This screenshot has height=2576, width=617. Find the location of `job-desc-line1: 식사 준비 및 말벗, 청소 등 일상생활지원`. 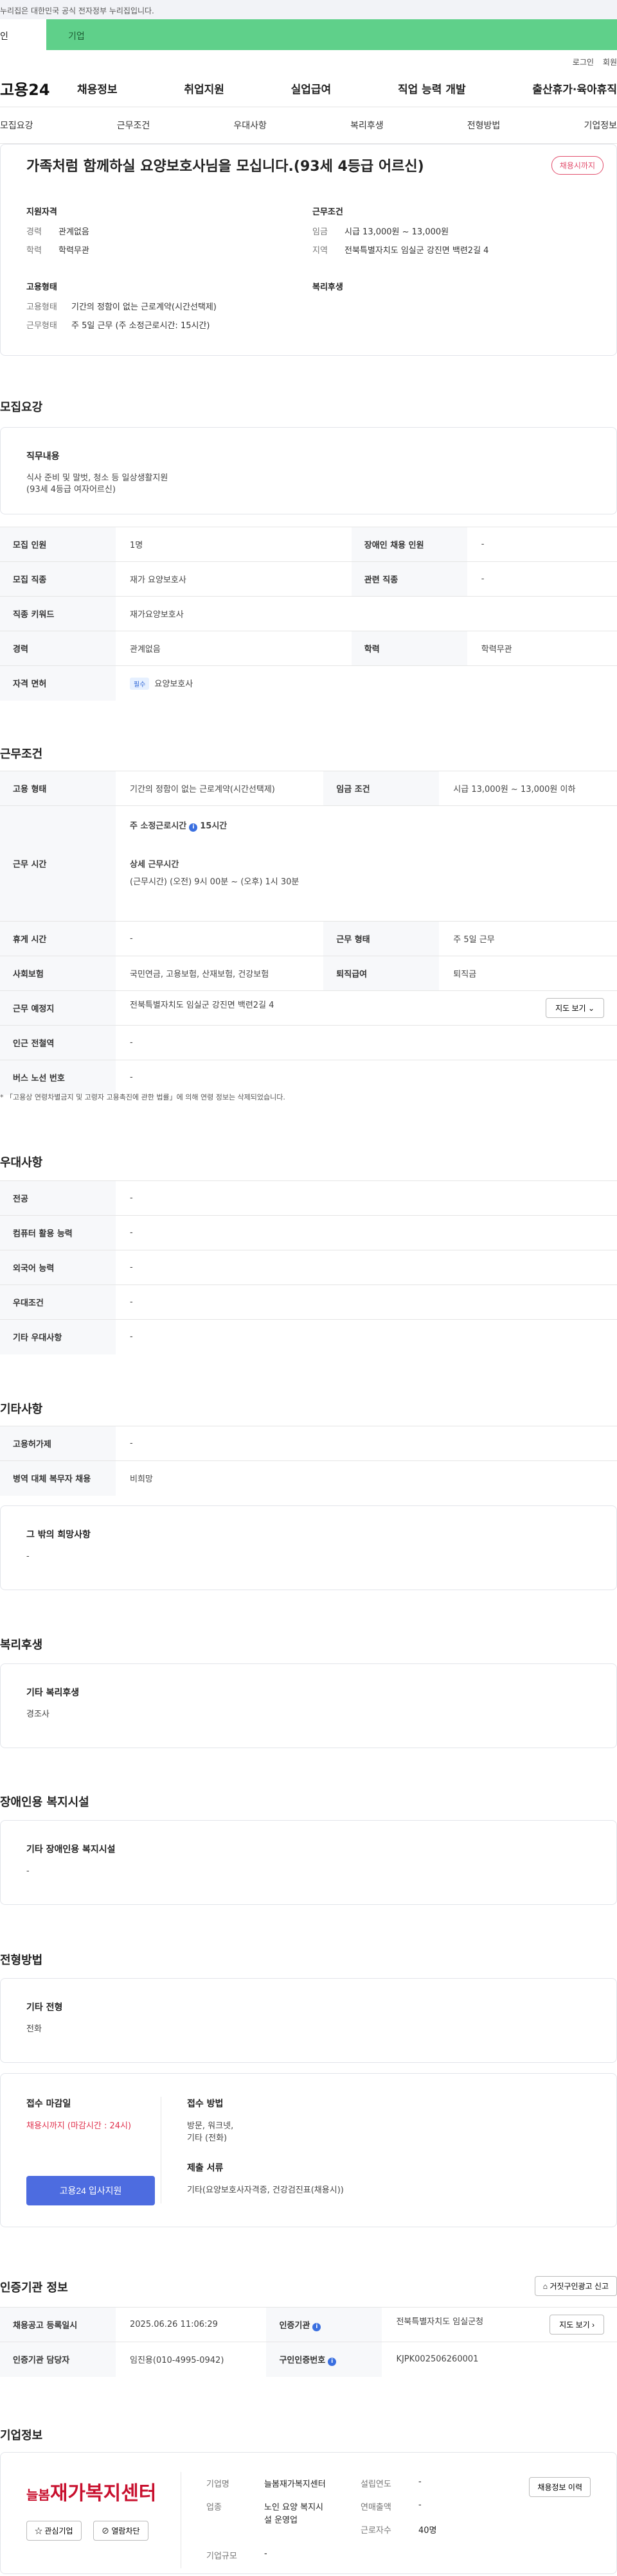

job-desc-line1: 식사 준비 및 말벗, 청소 등 일상생활지원 is located at coordinates (97, 478).